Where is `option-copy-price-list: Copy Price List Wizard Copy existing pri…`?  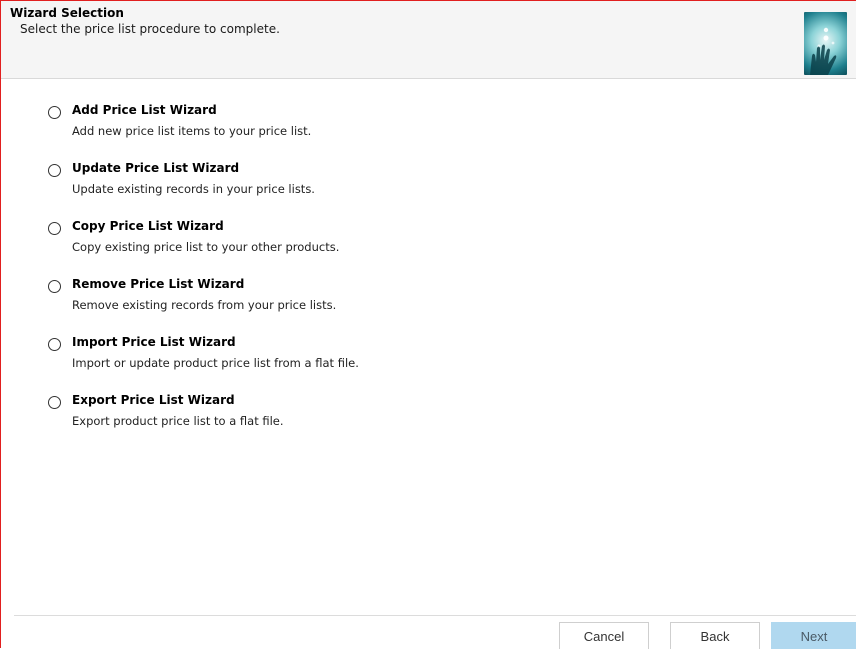
option-copy-price-list: Copy Price List Wizard Copy existing pri… is located at coordinates (328, 224).